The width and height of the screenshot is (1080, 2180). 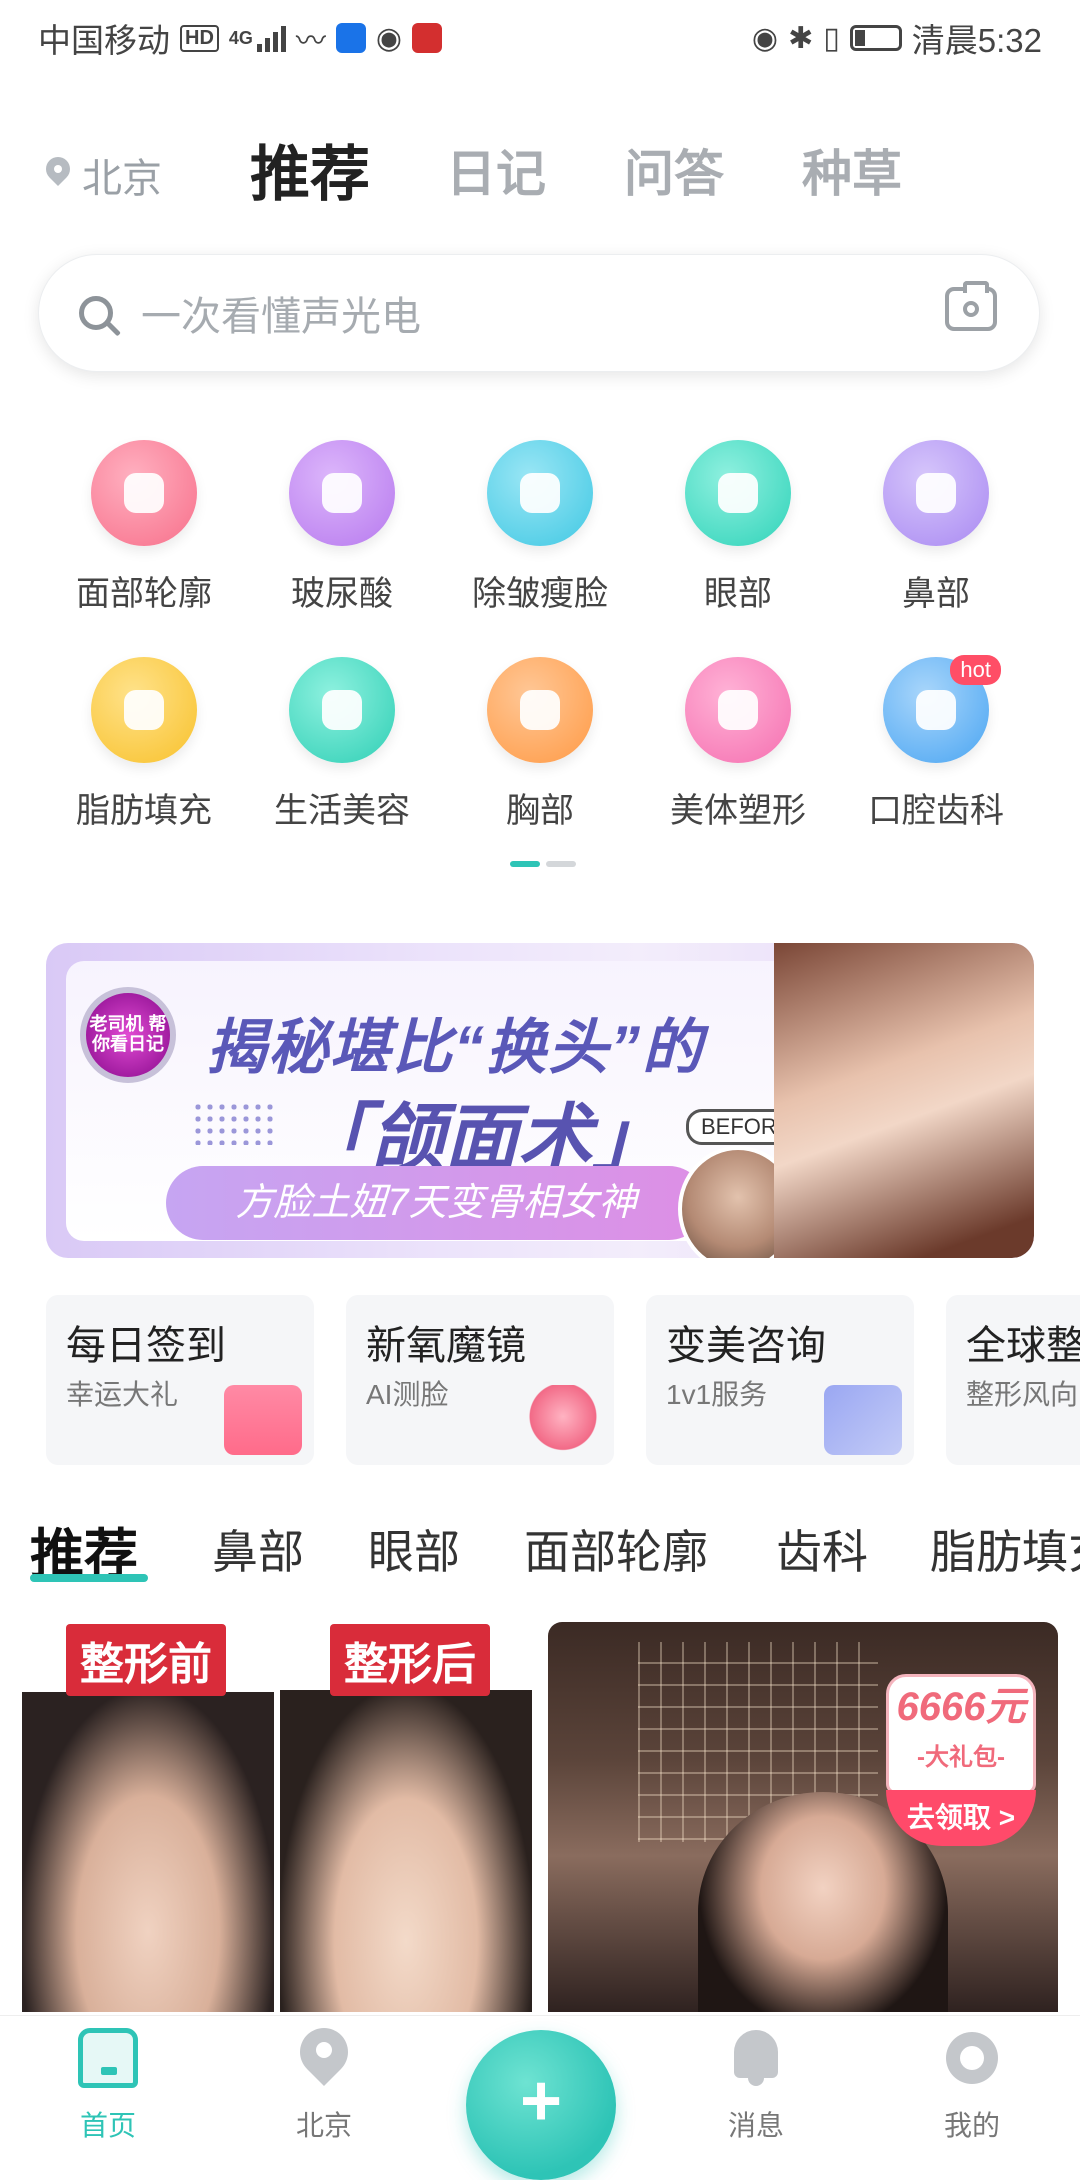 What do you see at coordinates (407, 1394) in the screenshot?
I see `quick-card-subtitle: AI测脸` at bounding box center [407, 1394].